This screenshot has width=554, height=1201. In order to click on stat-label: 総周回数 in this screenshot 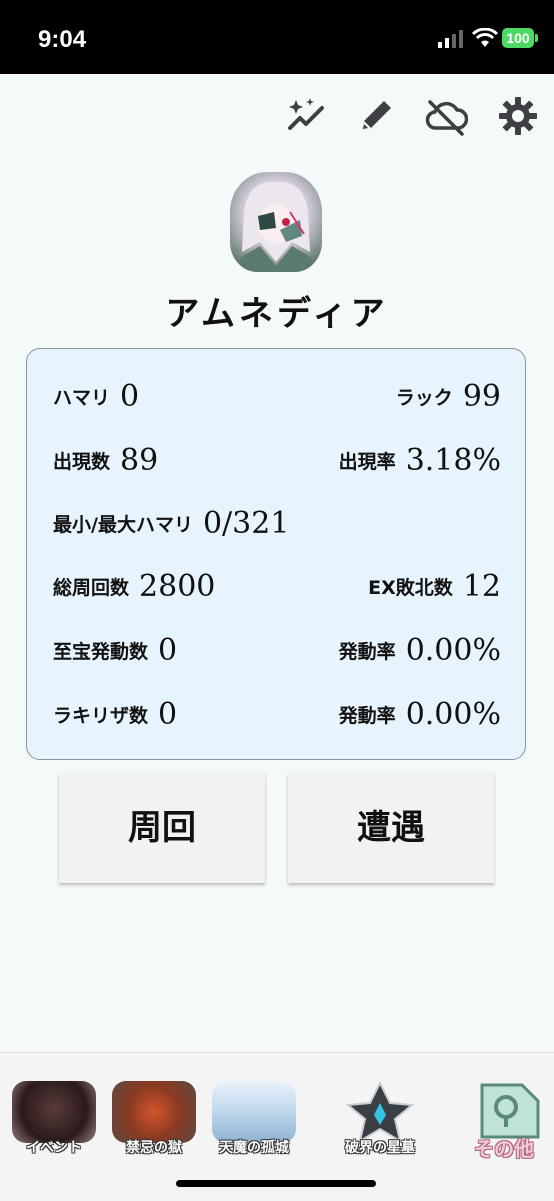, I will do `click(91, 588)`.